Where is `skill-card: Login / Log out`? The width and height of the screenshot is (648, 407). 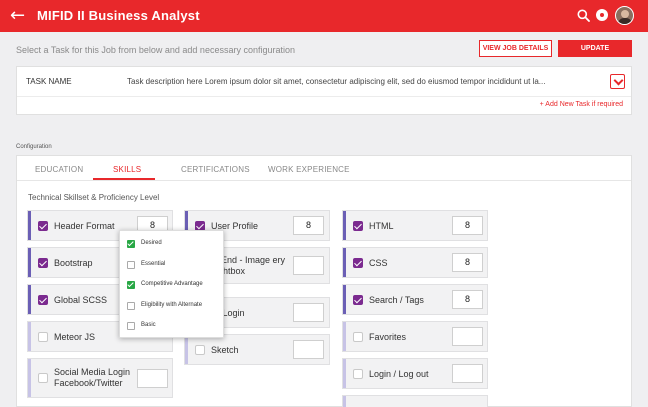
skill-card: Login / Log out is located at coordinates (415, 373).